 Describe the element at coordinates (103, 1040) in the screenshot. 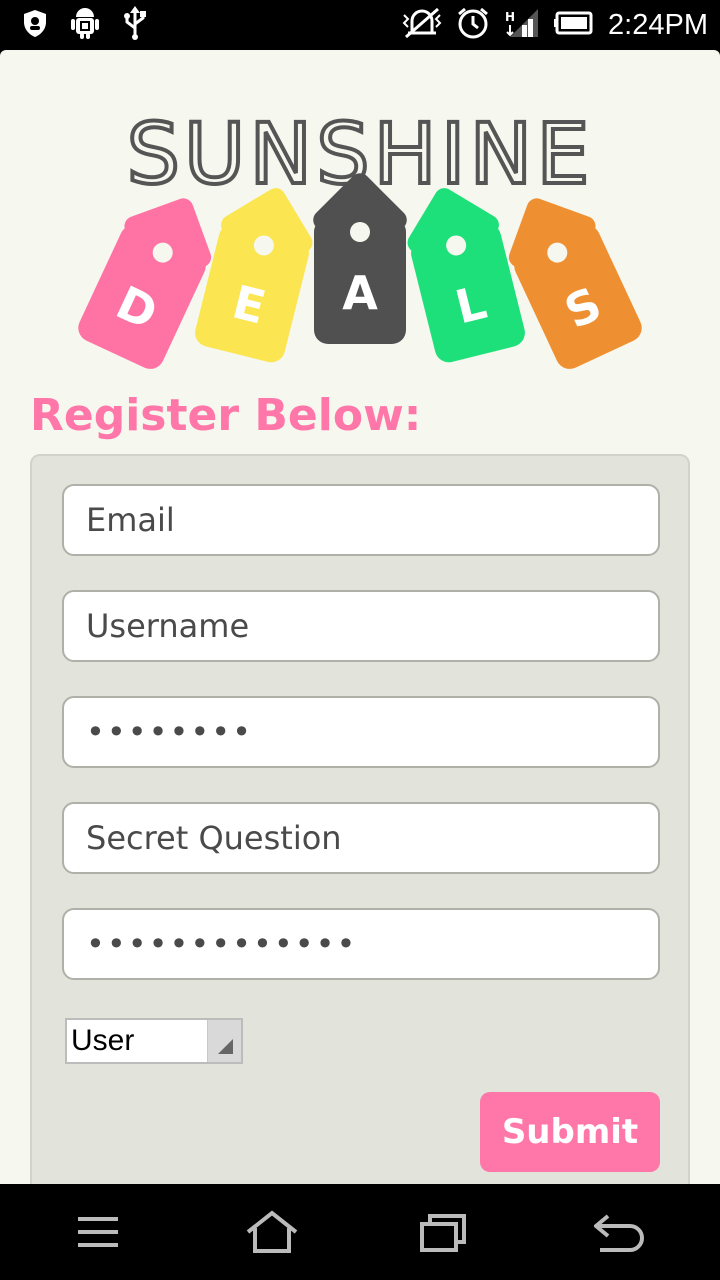

I see `role-select-value: User` at that location.